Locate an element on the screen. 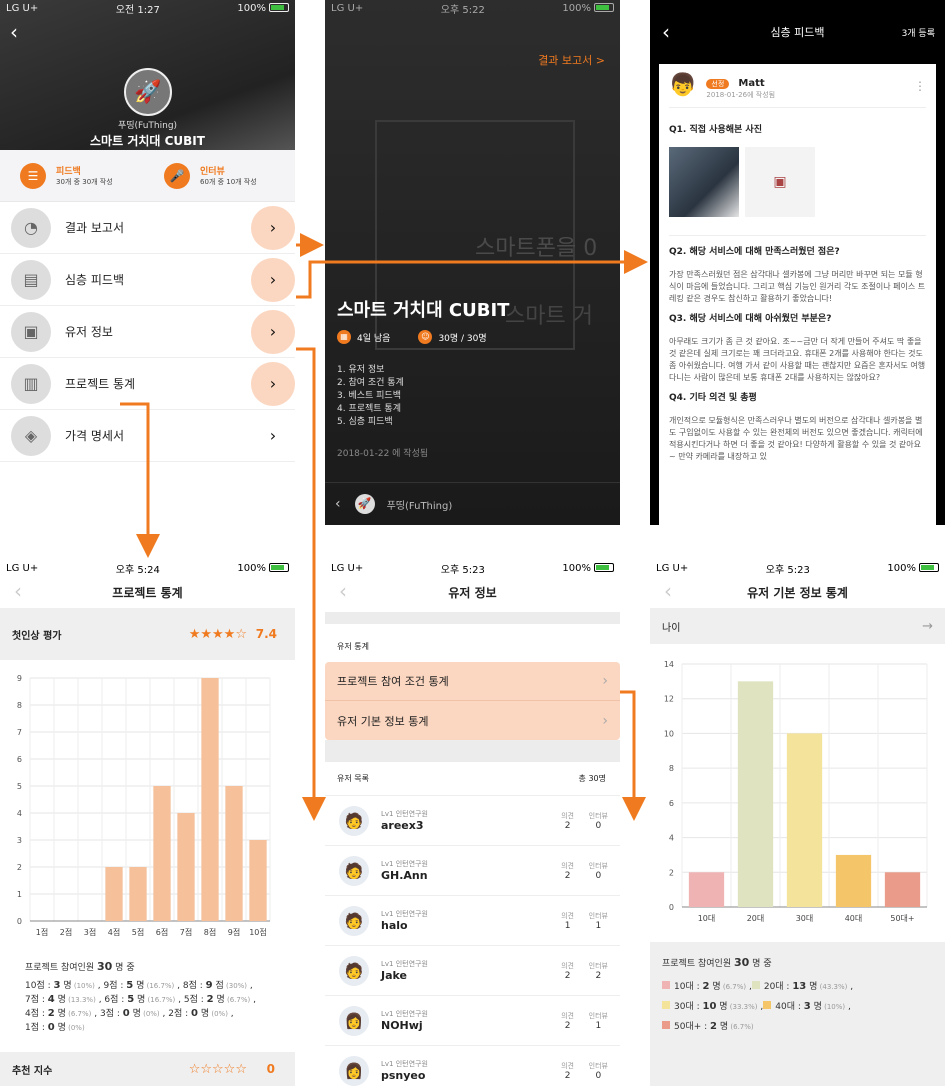 The height and width of the screenshot is (1086, 945). days-left: 4일 남음 is located at coordinates (374, 338).